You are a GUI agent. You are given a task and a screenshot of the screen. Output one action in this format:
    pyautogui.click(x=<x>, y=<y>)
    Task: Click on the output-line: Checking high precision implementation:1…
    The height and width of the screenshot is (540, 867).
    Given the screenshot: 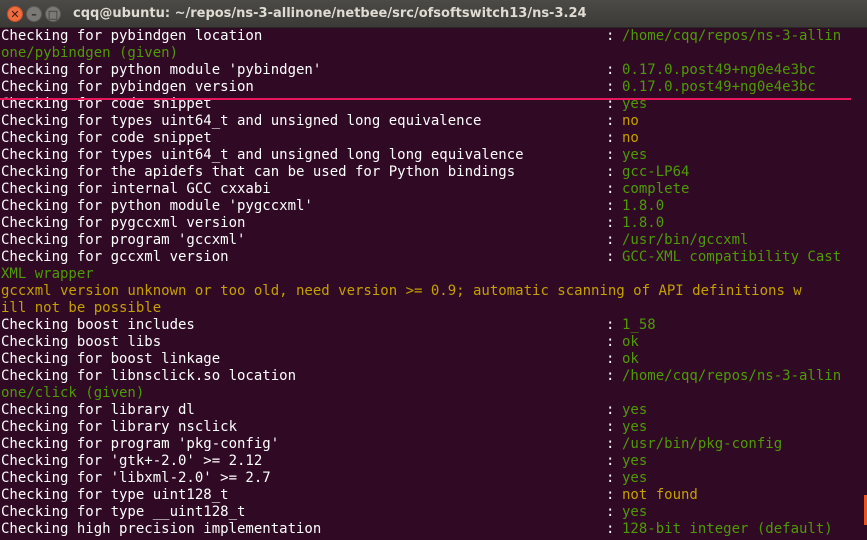 What is the action you would take?
    pyautogui.click(x=433, y=529)
    